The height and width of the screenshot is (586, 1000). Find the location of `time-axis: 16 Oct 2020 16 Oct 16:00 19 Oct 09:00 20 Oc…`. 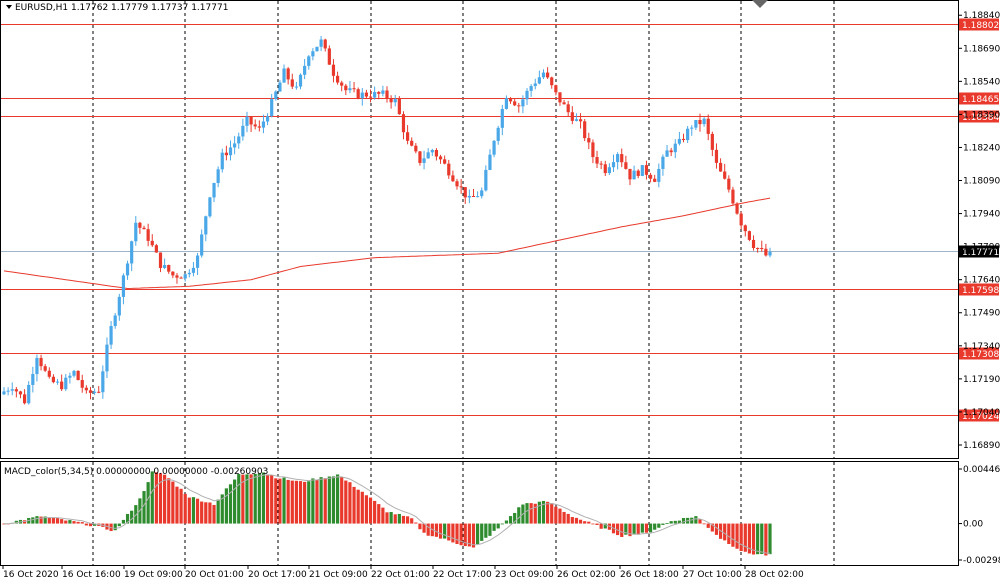

time-axis: 16 Oct 2020 16 Oct 16:00 19 Oct 09:00 20 Oc… is located at coordinates (403, 572).